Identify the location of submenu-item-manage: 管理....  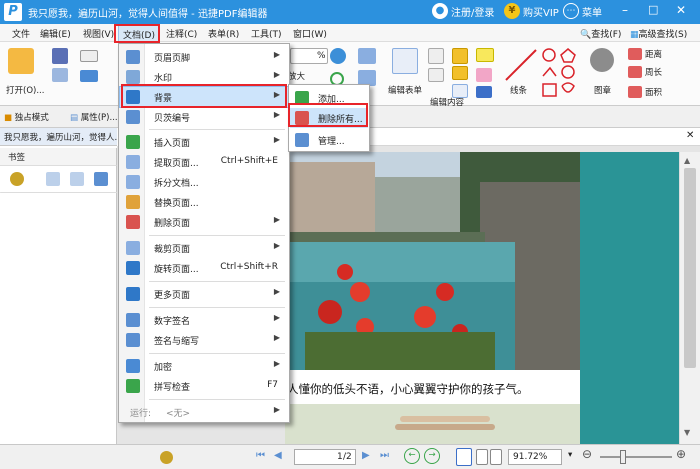
(329, 140).